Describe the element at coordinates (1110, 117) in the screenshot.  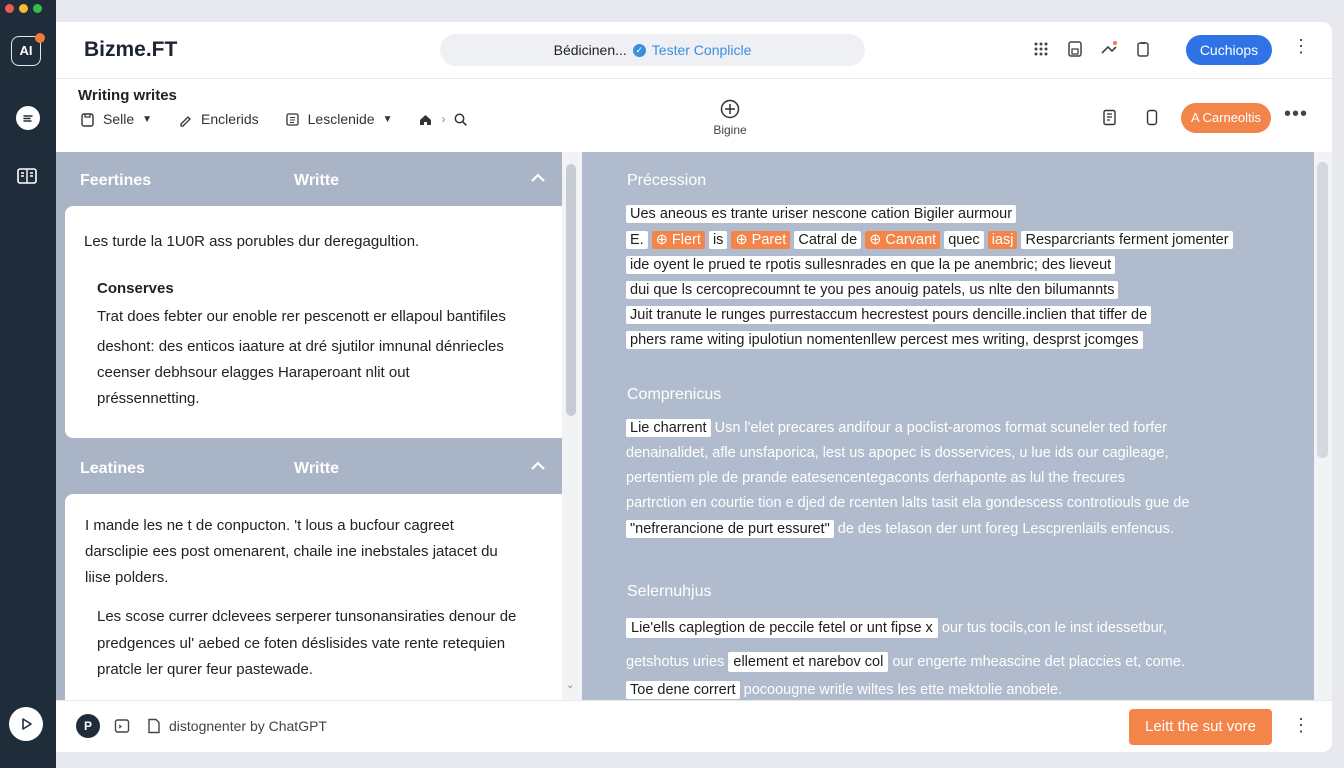
I see `notes-icon` at that location.